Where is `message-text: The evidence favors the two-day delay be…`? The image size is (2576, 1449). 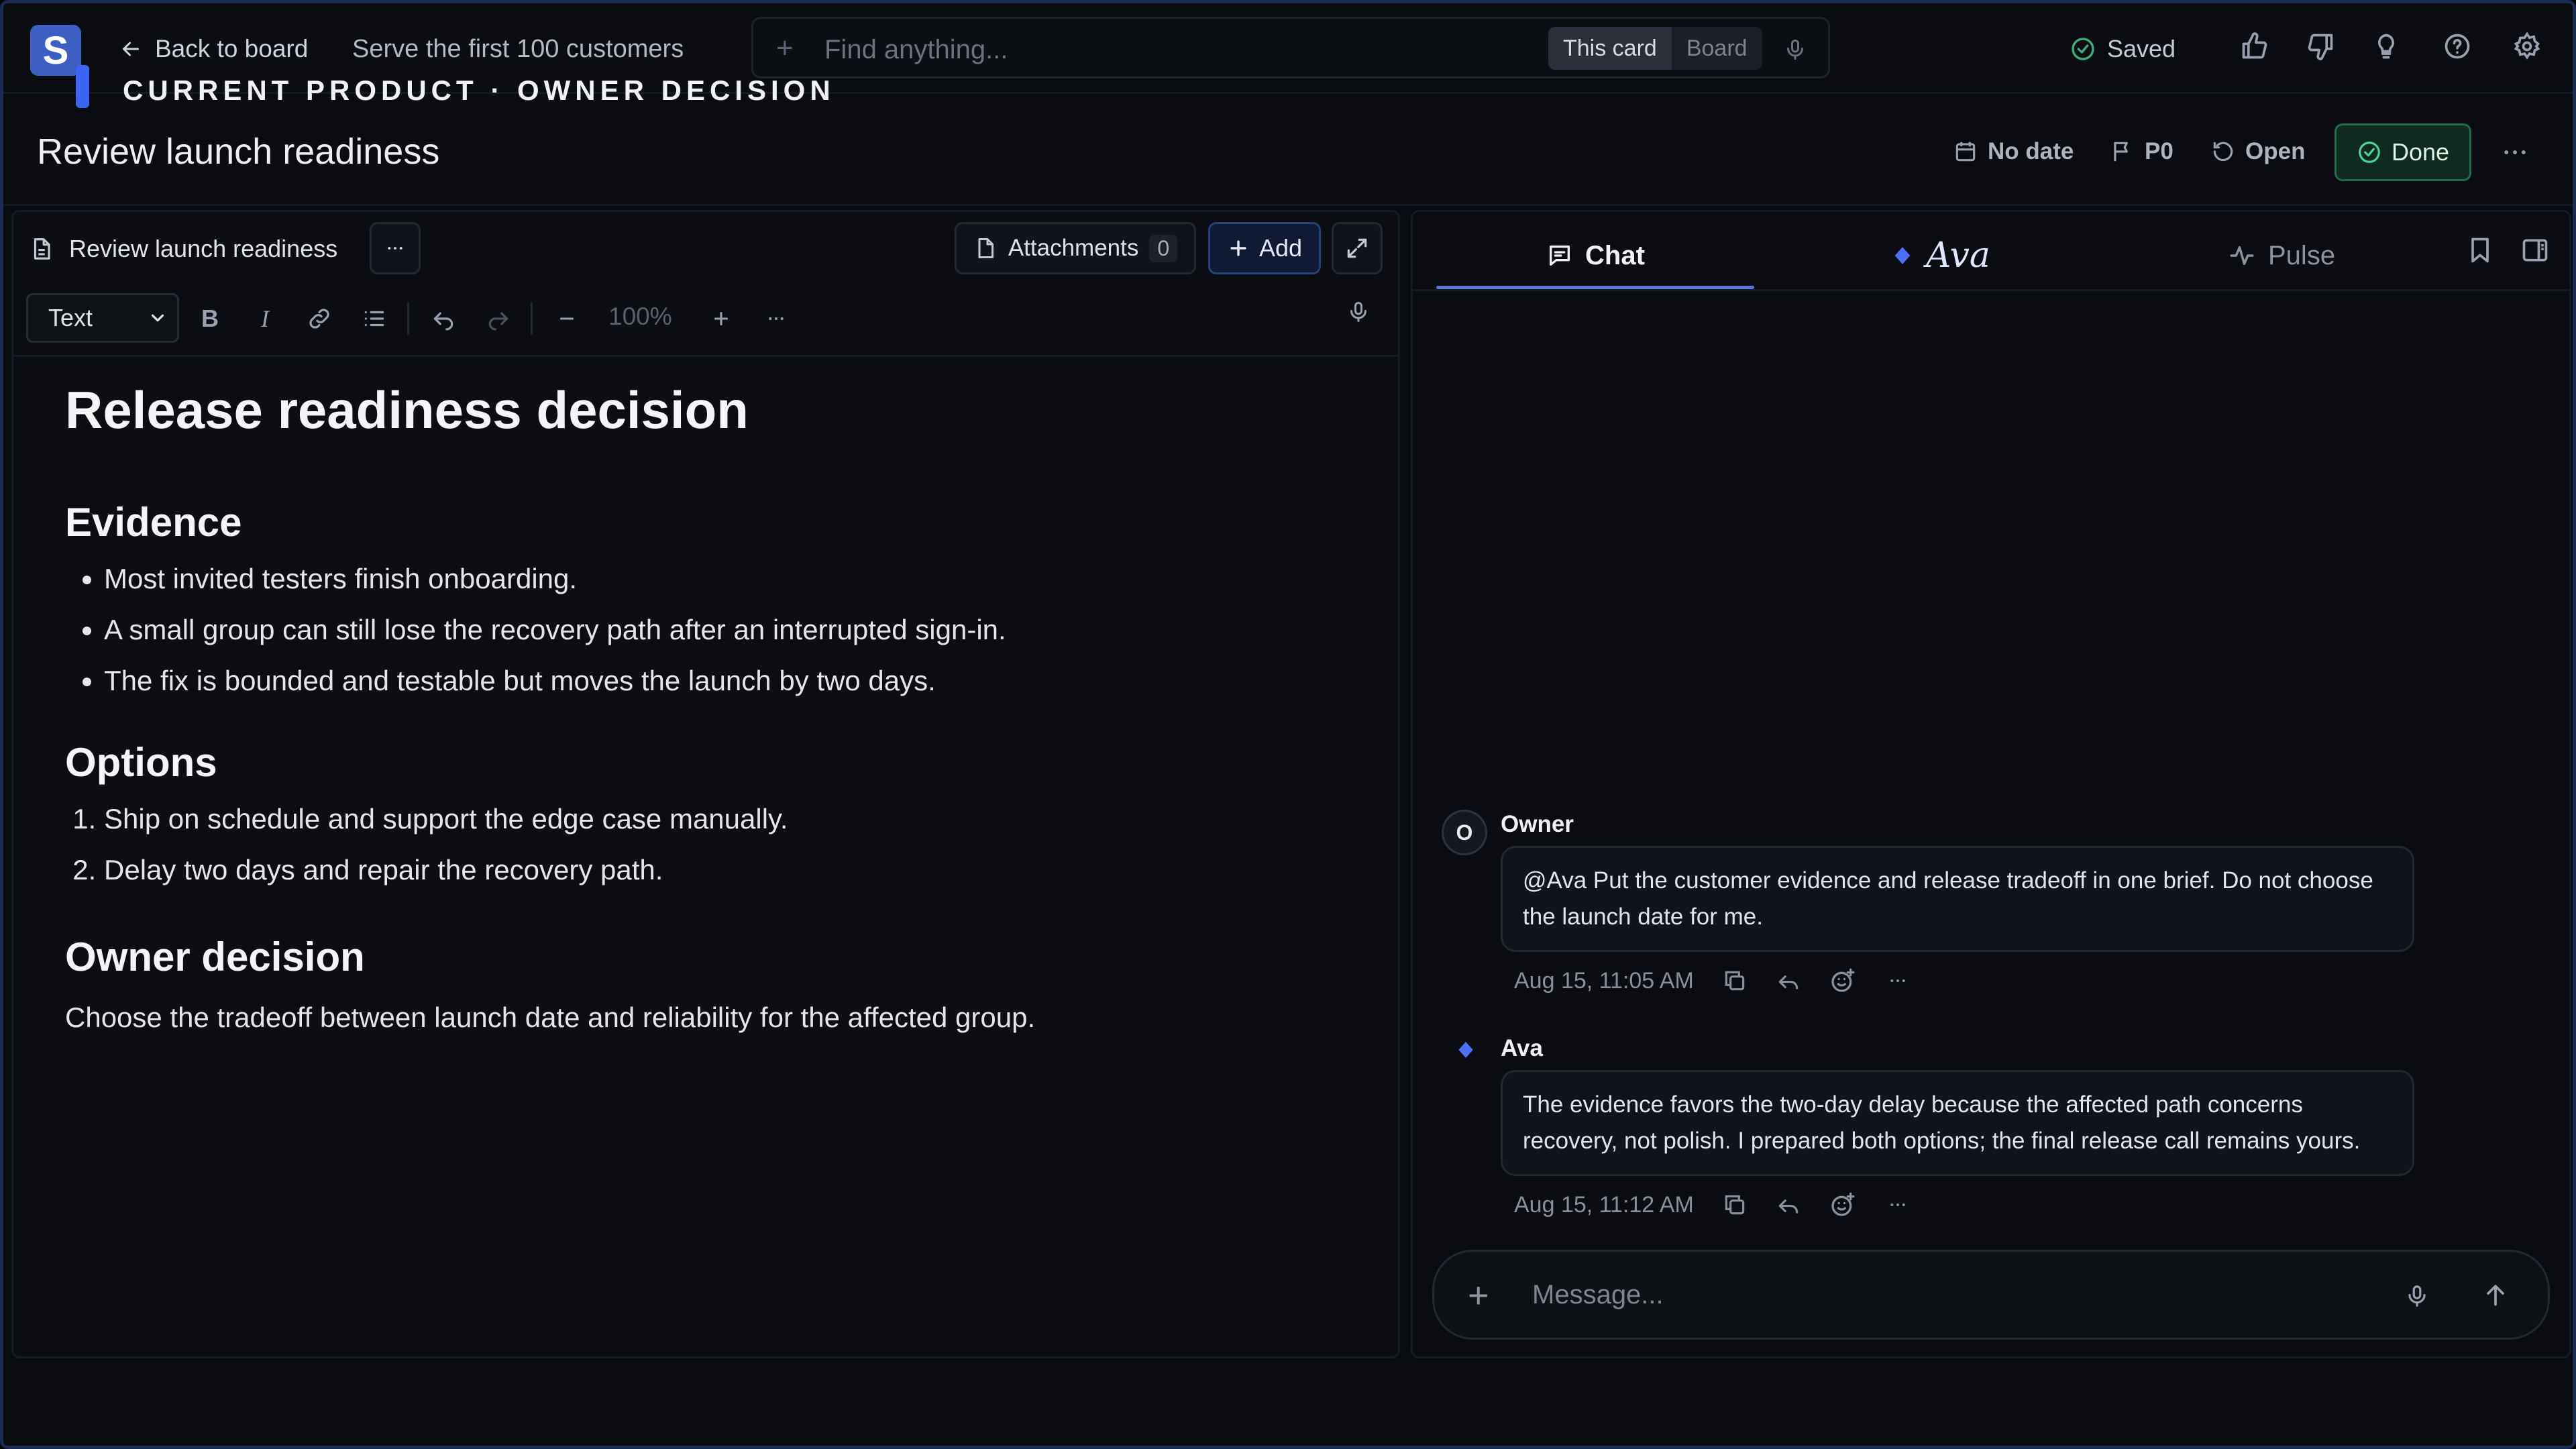 message-text: The evidence favors the two-day delay be… is located at coordinates (1942, 1122).